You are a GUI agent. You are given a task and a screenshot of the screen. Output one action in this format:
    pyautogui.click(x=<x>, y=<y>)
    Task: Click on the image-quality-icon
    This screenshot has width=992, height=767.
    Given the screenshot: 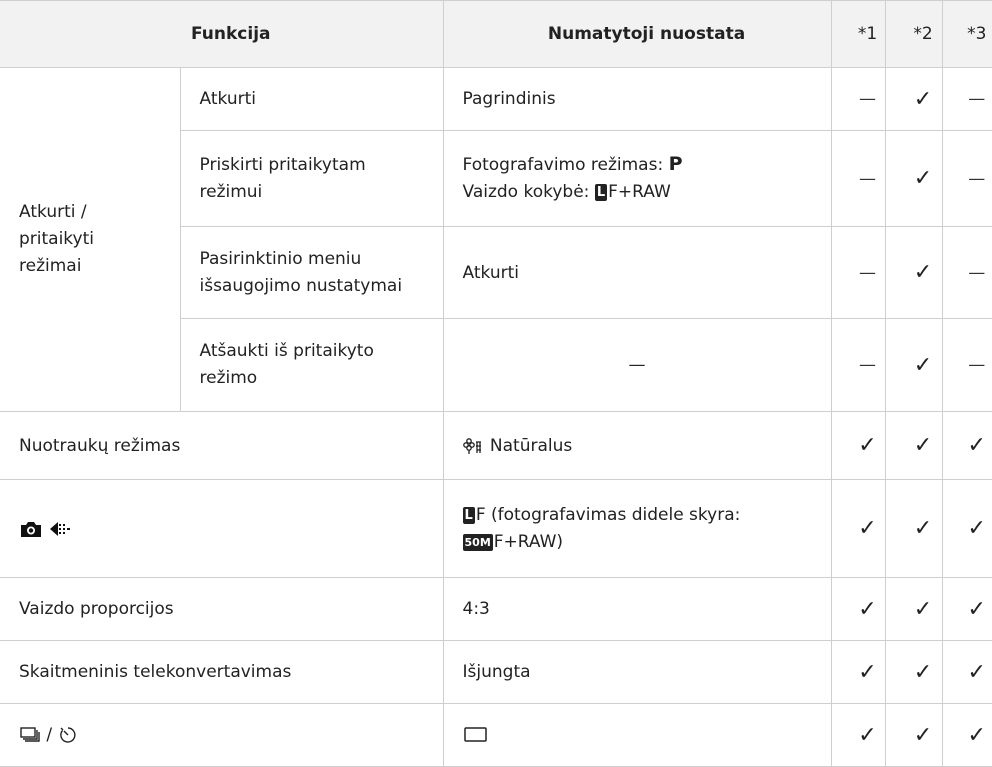 What is the action you would take?
    pyautogui.click(x=60, y=529)
    